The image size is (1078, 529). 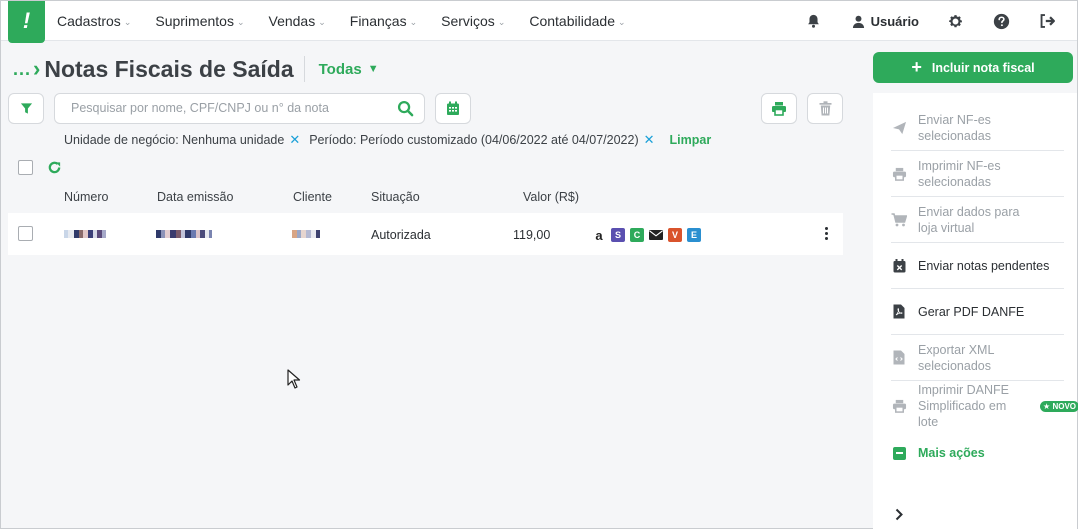 I want to click on divider, so click(x=304, y=69).